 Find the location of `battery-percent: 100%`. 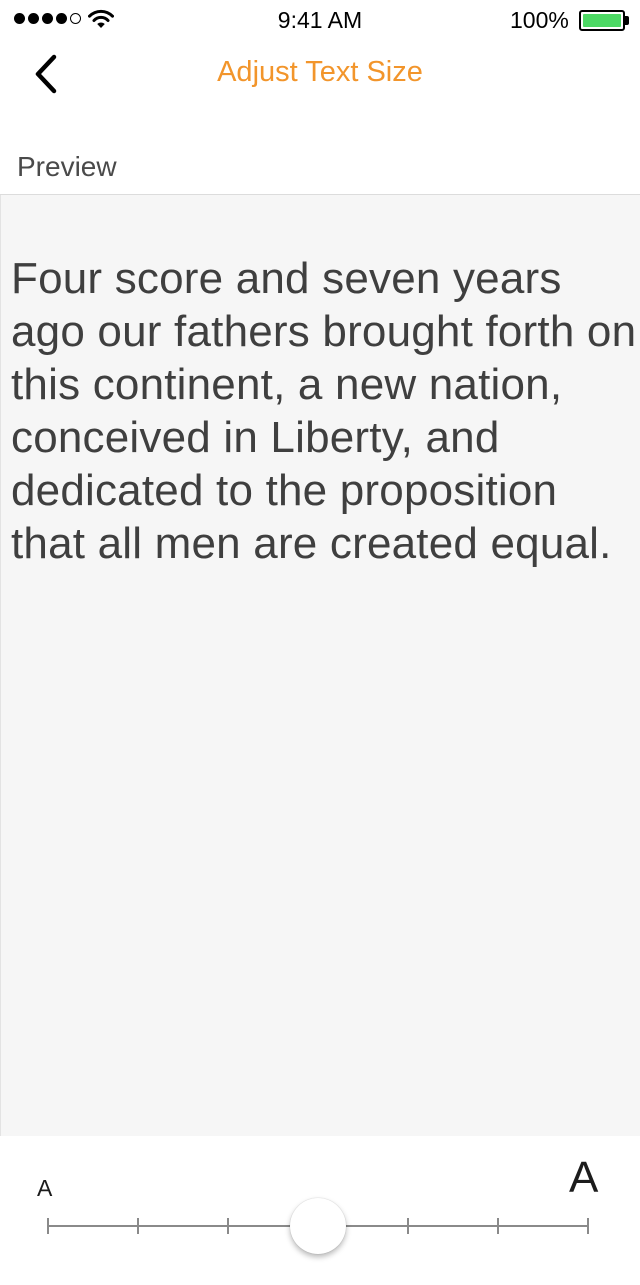

battery-percent: 100% is located at coordinates (539, 20).